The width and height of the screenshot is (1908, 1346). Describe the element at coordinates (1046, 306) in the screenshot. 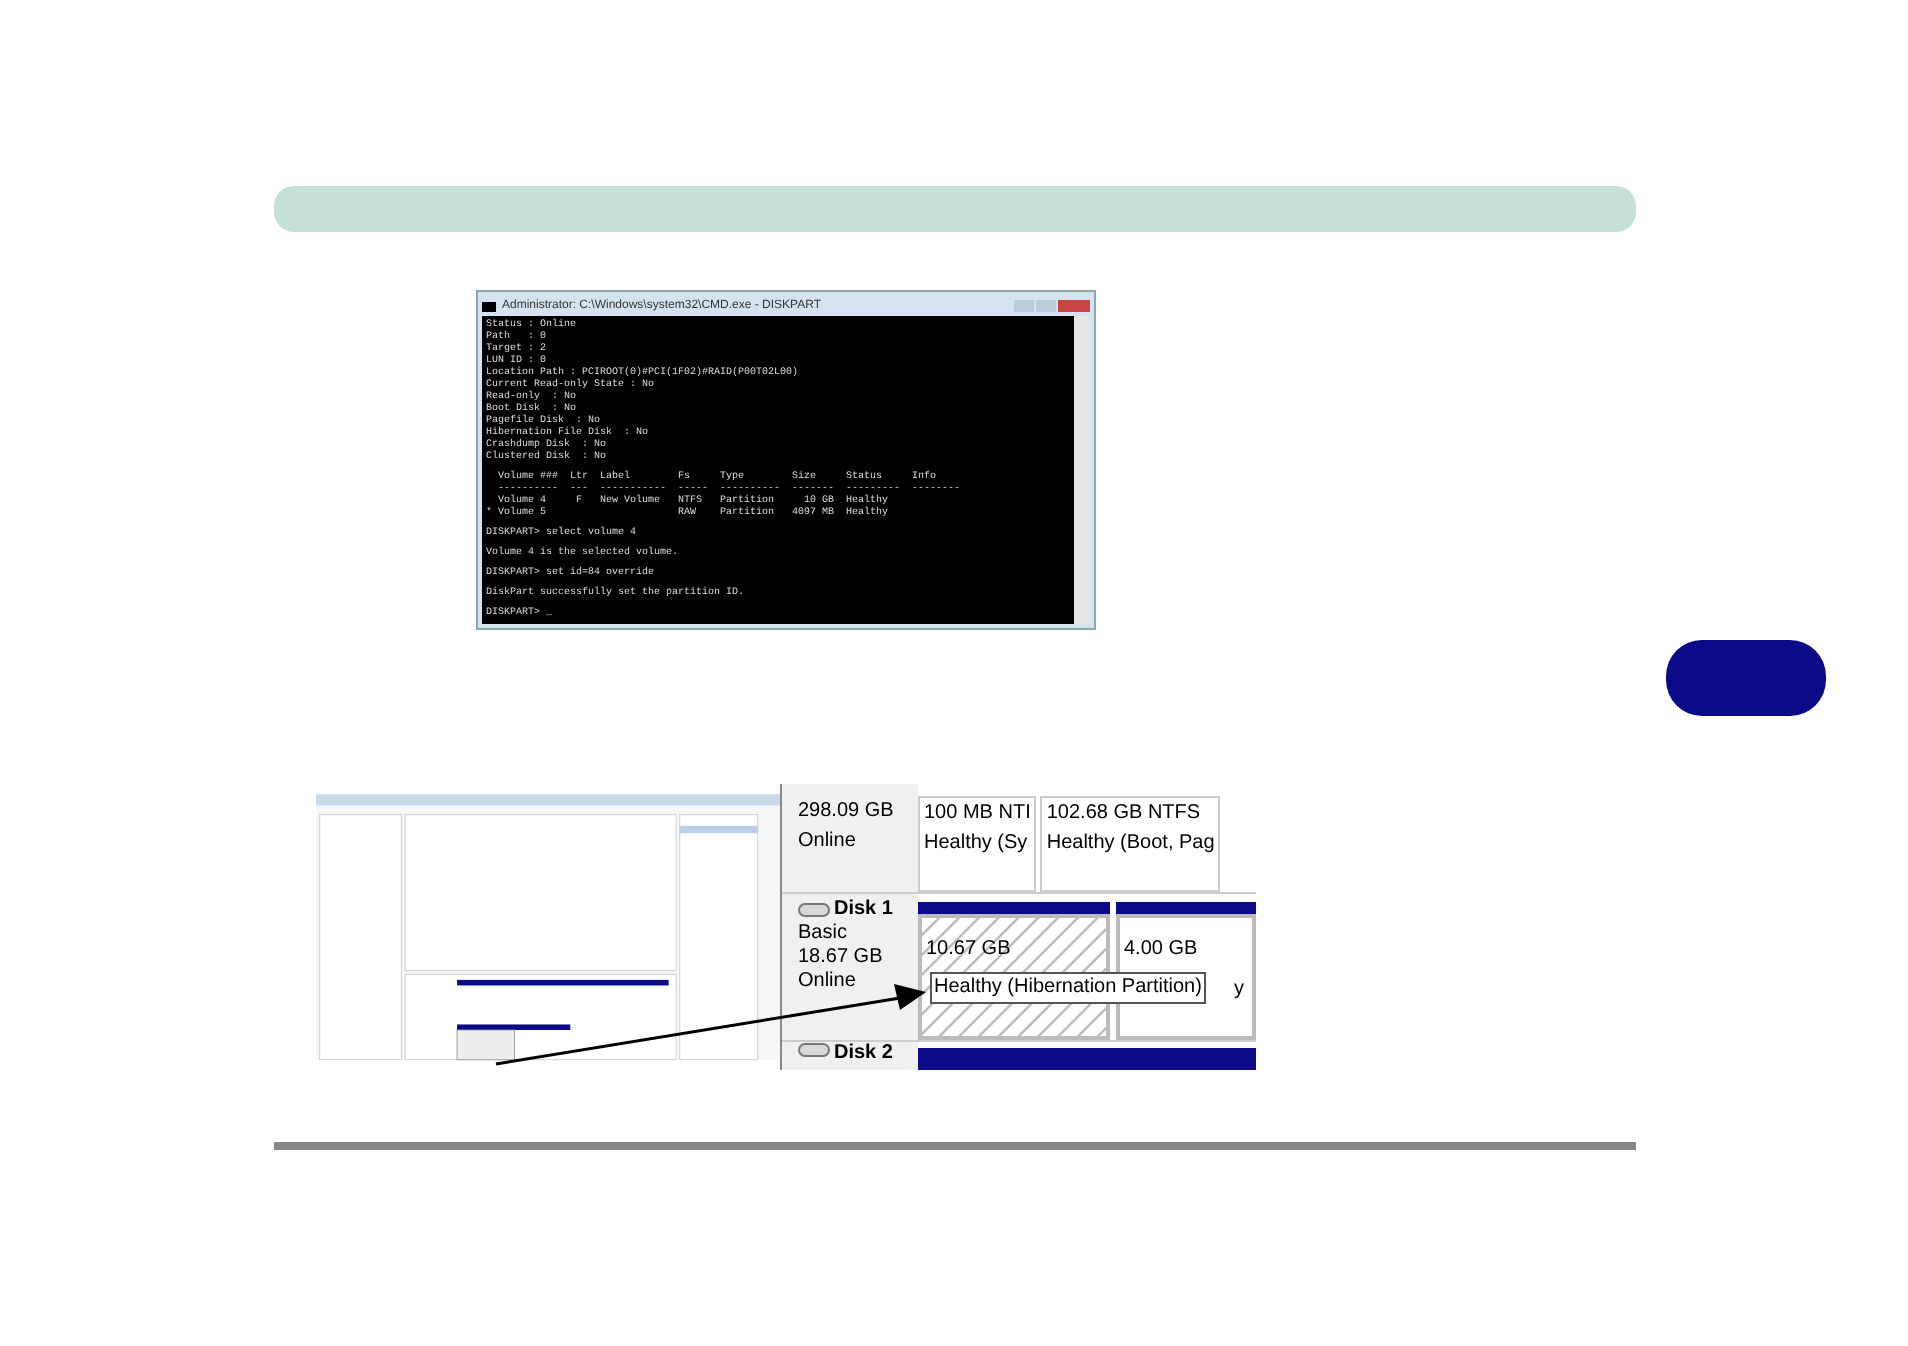

I see `maximize-button` at that location.